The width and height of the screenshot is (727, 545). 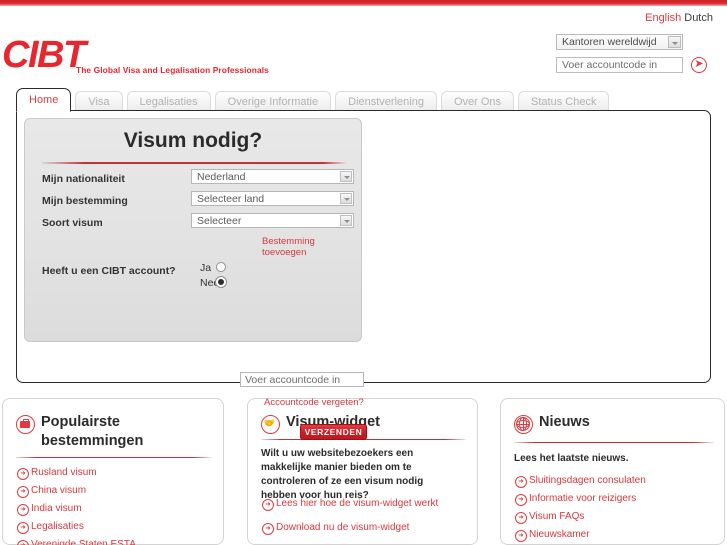 I want to click on tab-legalisaties: Legalisaties, so click(x=168, y=101).